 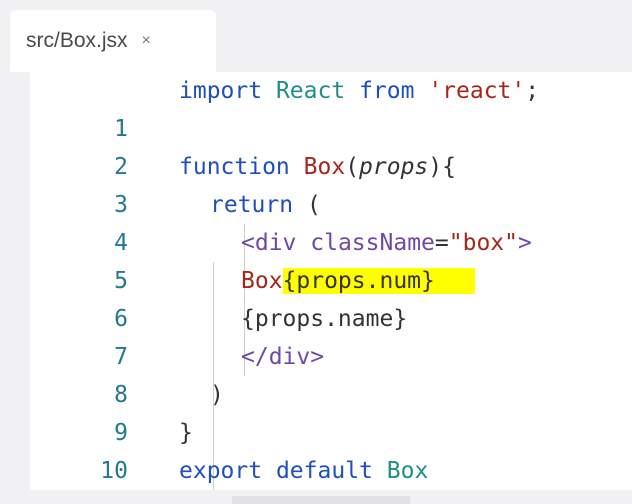 What do you see at coordinates (321, 500) in the screenshot?
I see `horizontal-scrollbar` at bounding box center [321, 500].